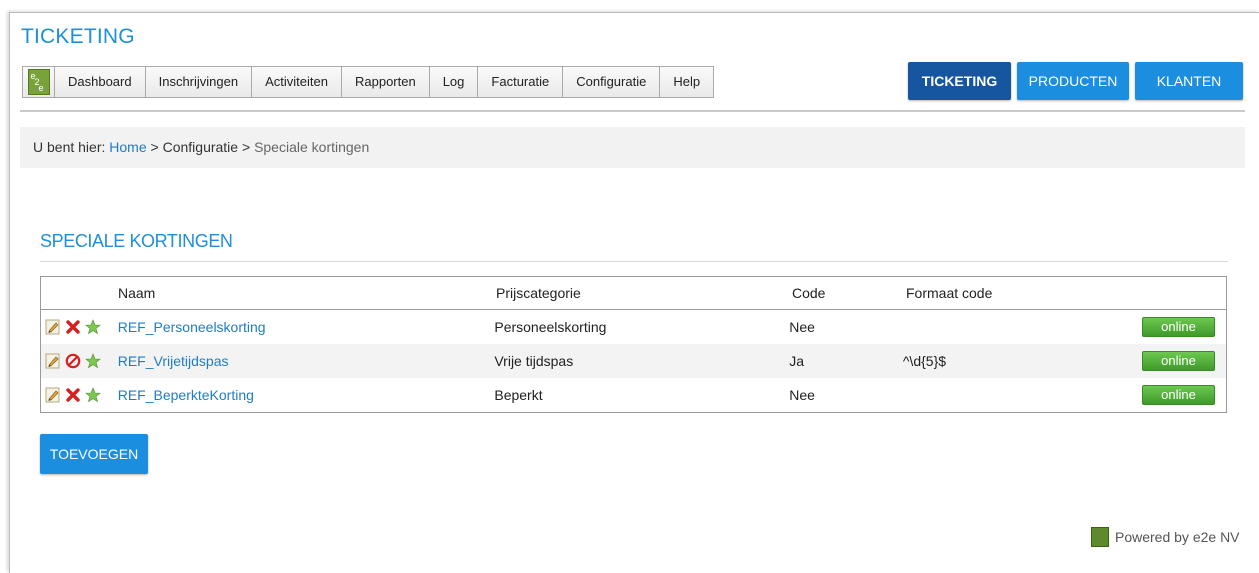 This screenshot has width=1259, height=573. What do you see at coordinates (100, 82) in the screenshot?
I see `nav-item-dashboard: Dashboard` at bounding box center [100, 82].